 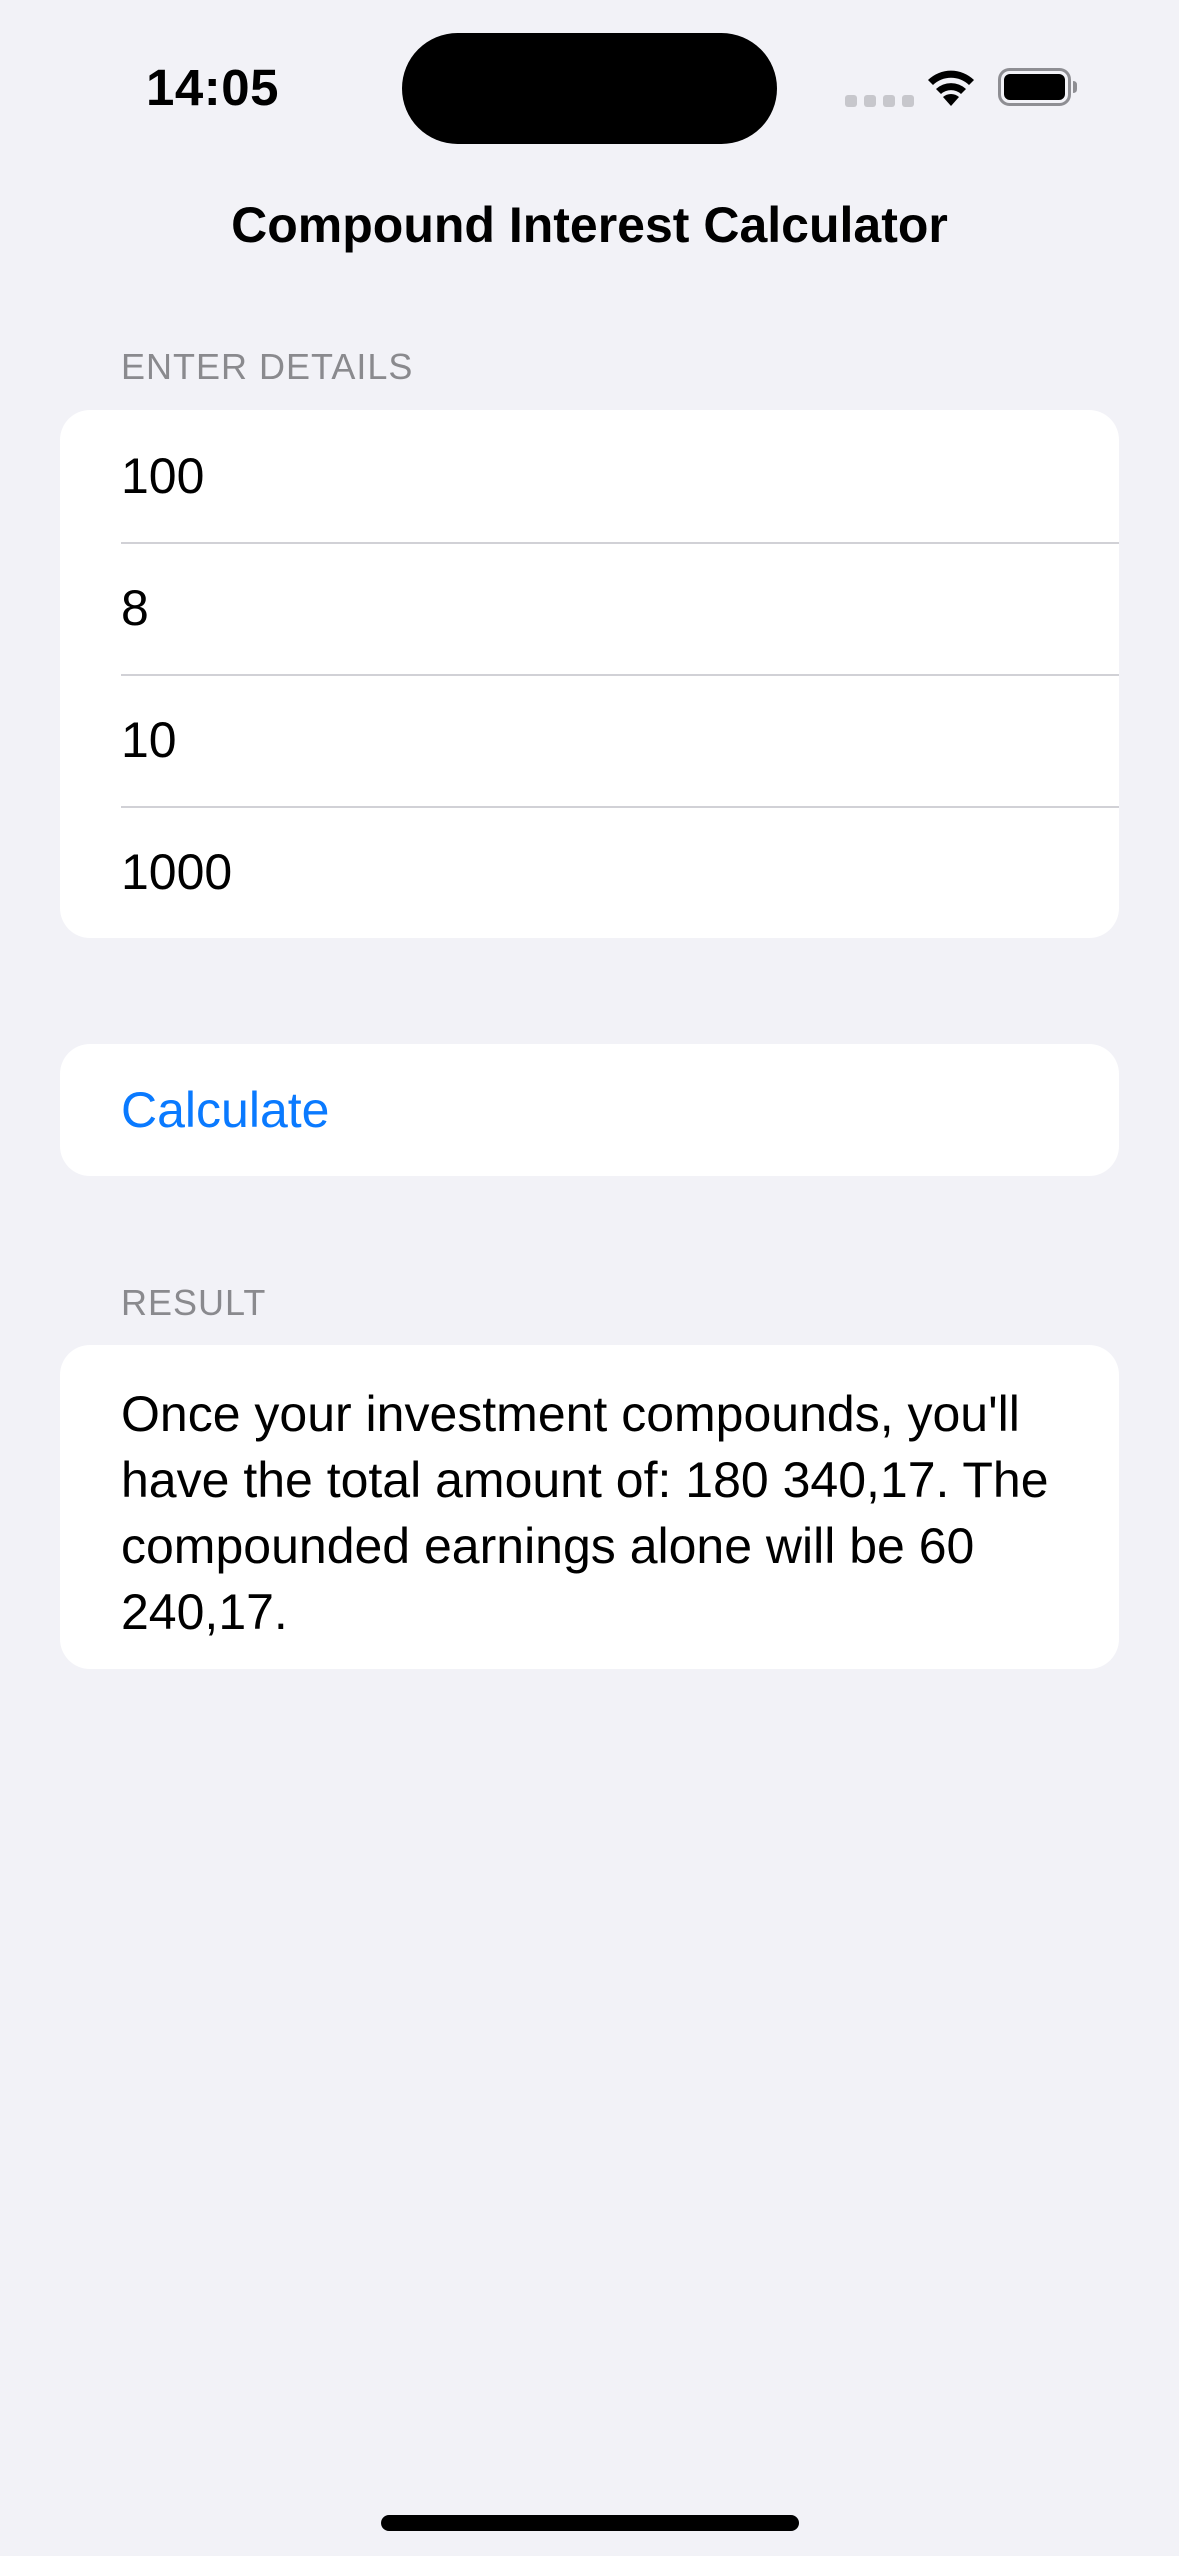 I want to click on contribution-row, so click(x=589, y=872).